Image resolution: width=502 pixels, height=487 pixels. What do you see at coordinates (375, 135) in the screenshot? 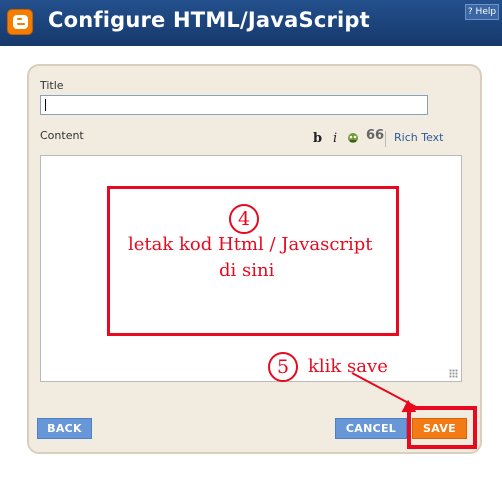
I see `blockquote-button: 66` at bounding box center [375, 135].